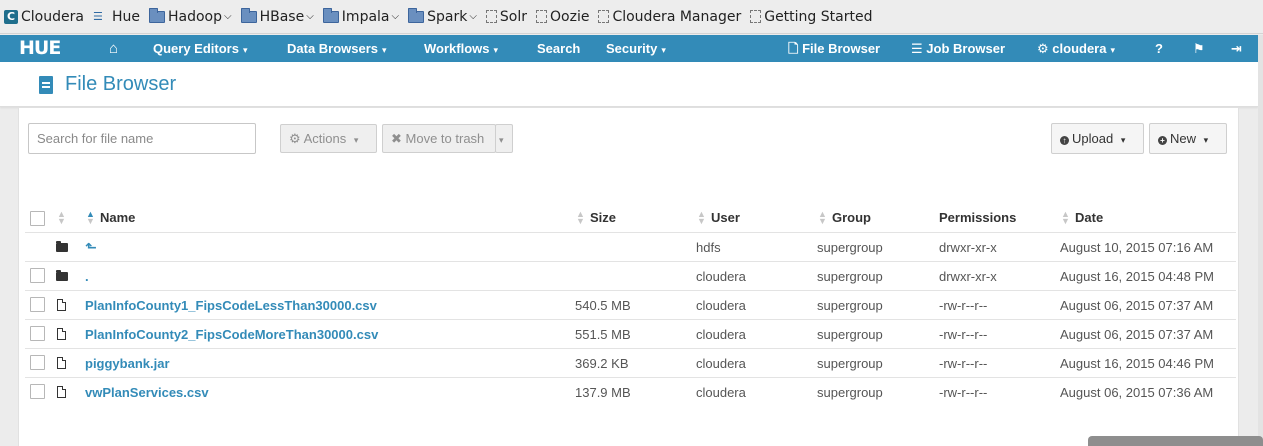  I want to click on cell-permissions: drwxr-xr-x, so click(968, 247).